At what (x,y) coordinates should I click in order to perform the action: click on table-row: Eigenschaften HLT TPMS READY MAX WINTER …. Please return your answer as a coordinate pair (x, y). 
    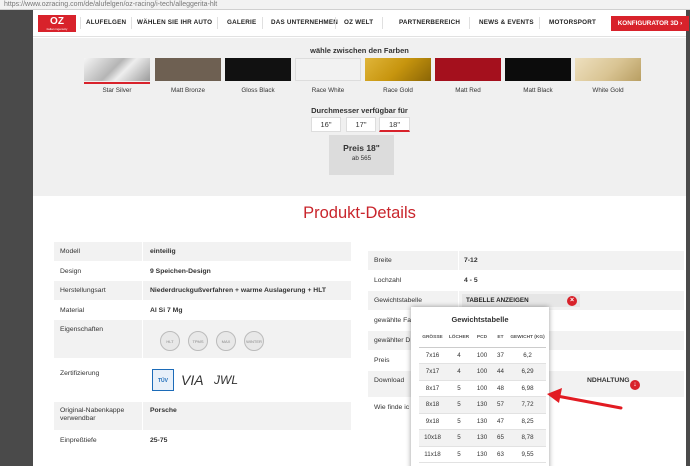
    Looking at the image, I should click on (202, 339).